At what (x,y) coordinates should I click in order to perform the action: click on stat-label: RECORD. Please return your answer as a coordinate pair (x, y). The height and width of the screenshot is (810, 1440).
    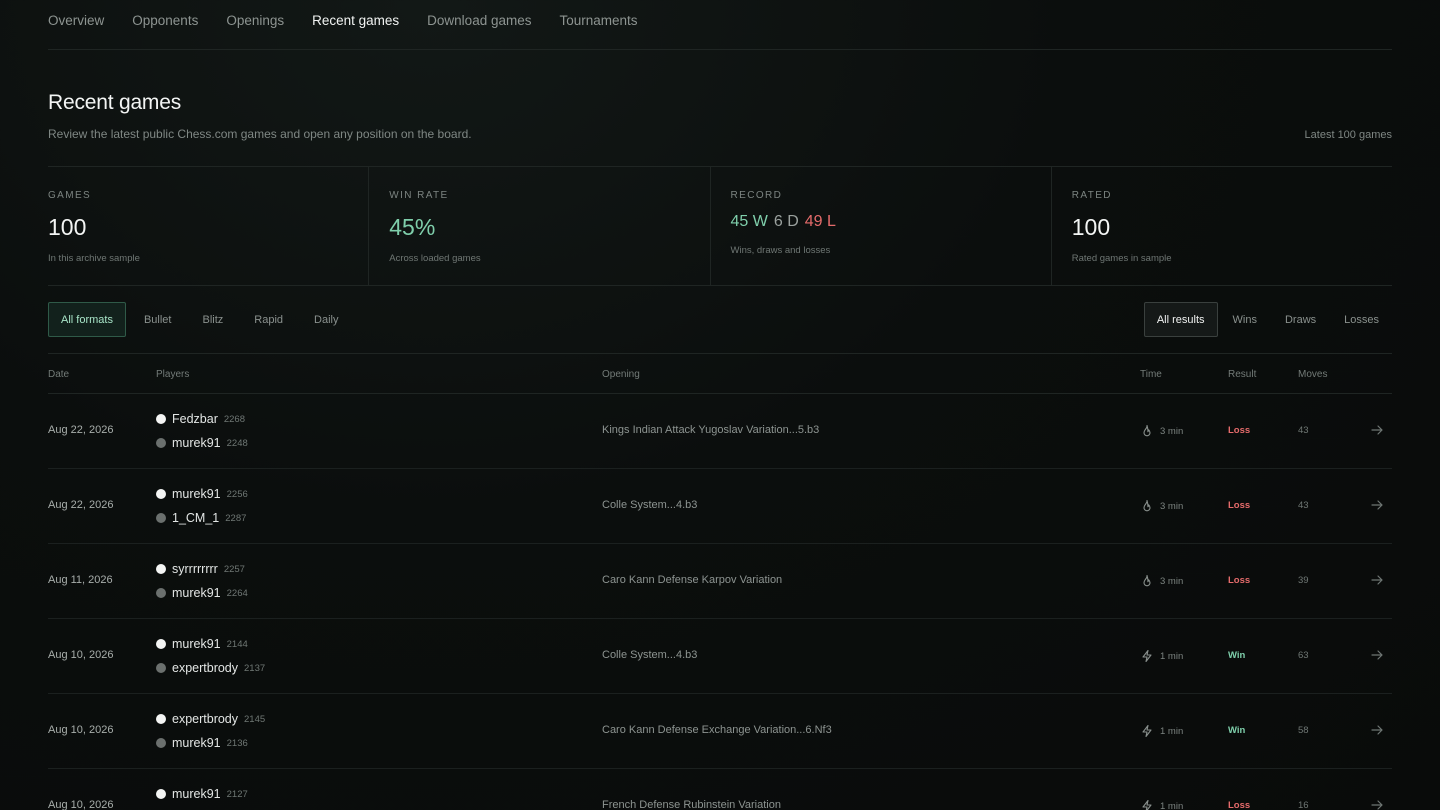
    Looking at the image, I should click on (756, 195).